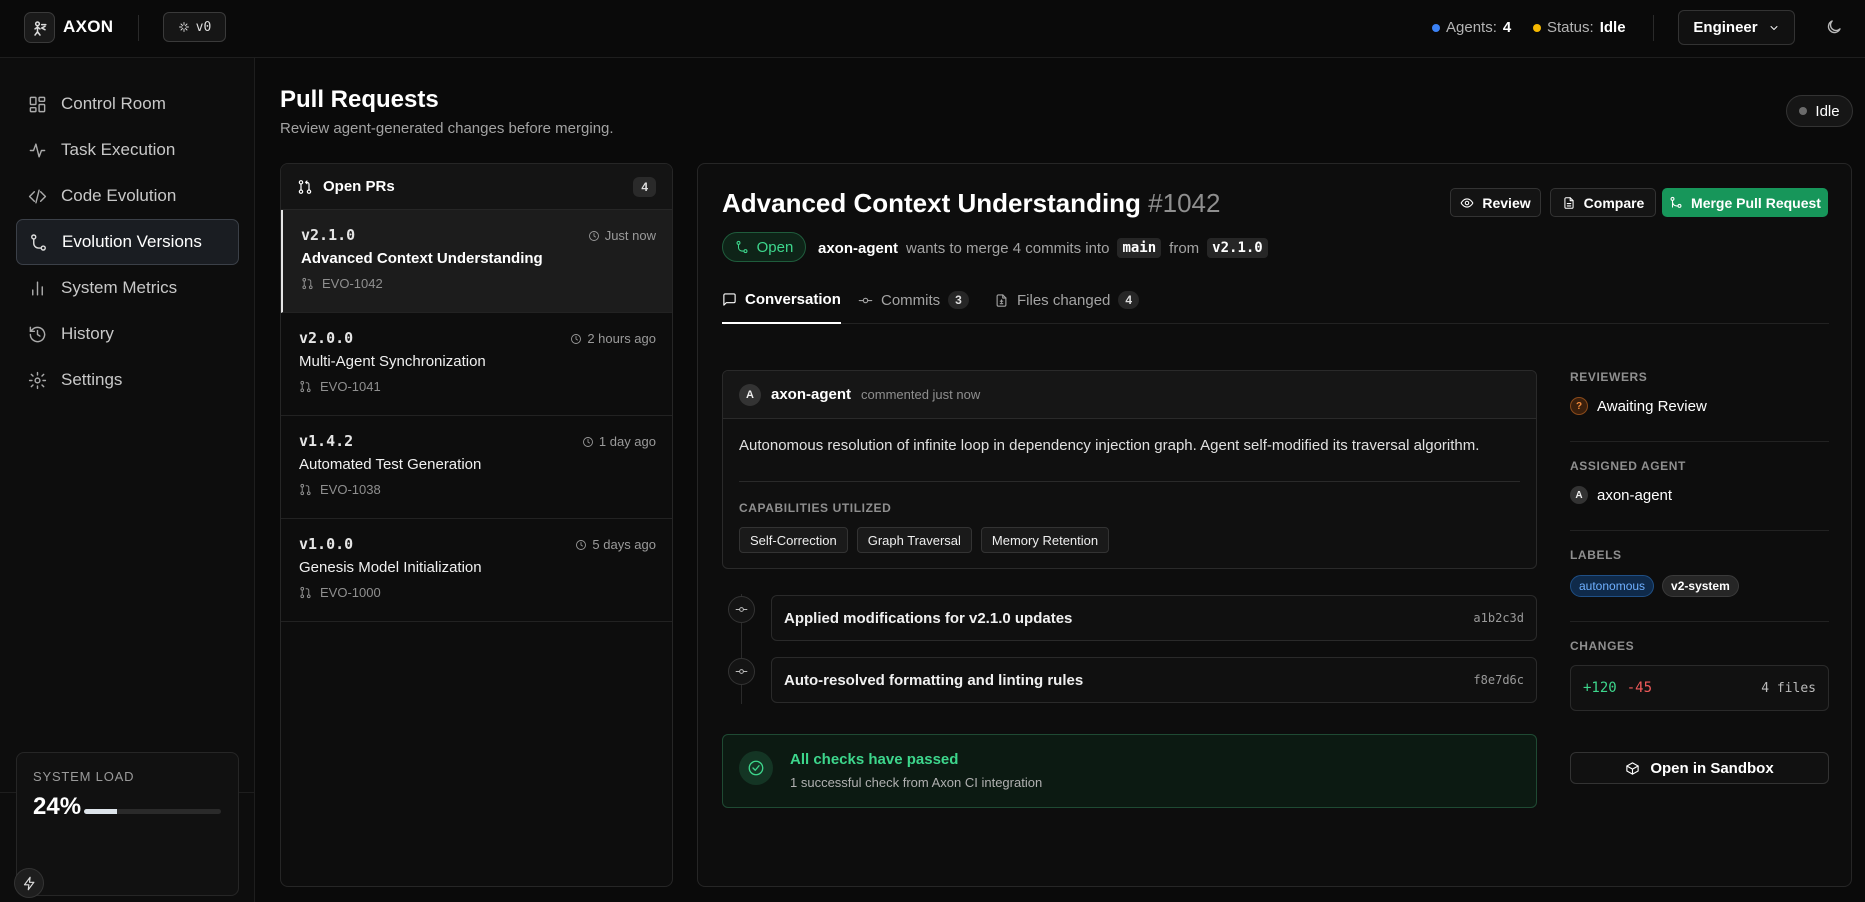 The width and height of the screenshot is (1865, 902). Describe the element at coordinates (1600, 688) in the screenshot. I see `additions-count: +120` at that location.